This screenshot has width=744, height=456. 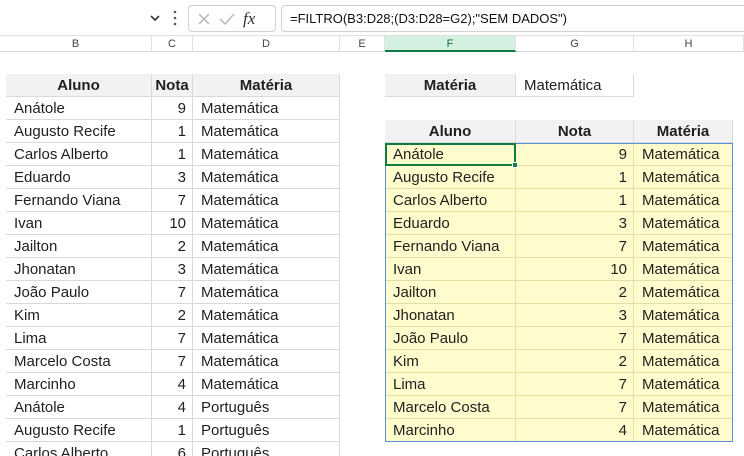 What do you see at coordinates (450, 384) in the screenshot?
I see `result-cell-aluno: Lima` at bounding box center [450, 384].